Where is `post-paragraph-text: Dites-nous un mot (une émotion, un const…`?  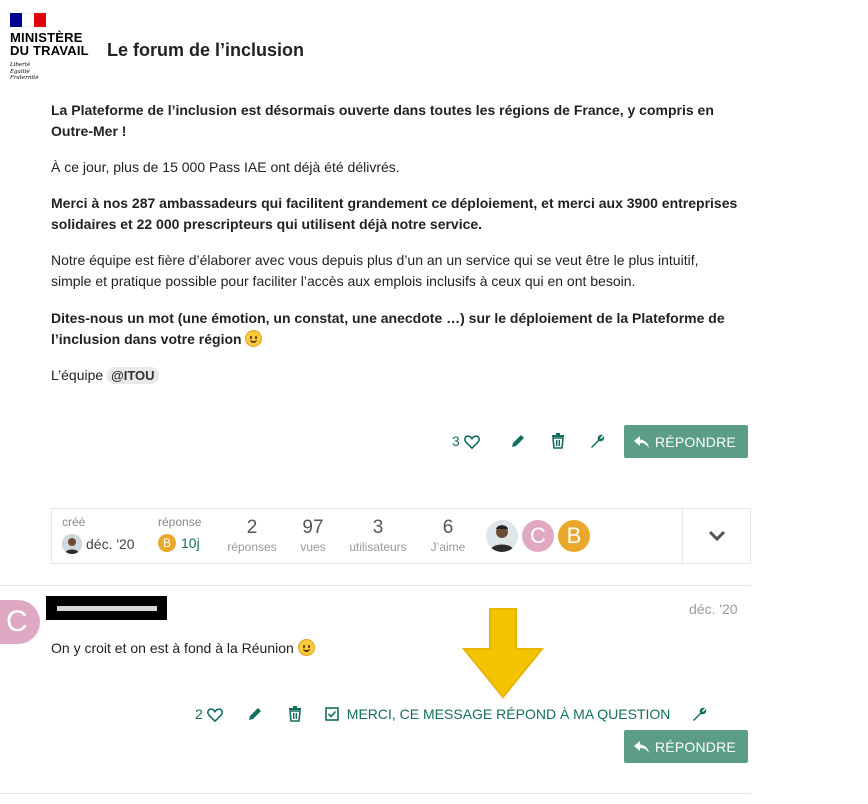 post-paragraph-text: Dites-nous un mot (une émotion, un const… is located at coordinates (388, 328).